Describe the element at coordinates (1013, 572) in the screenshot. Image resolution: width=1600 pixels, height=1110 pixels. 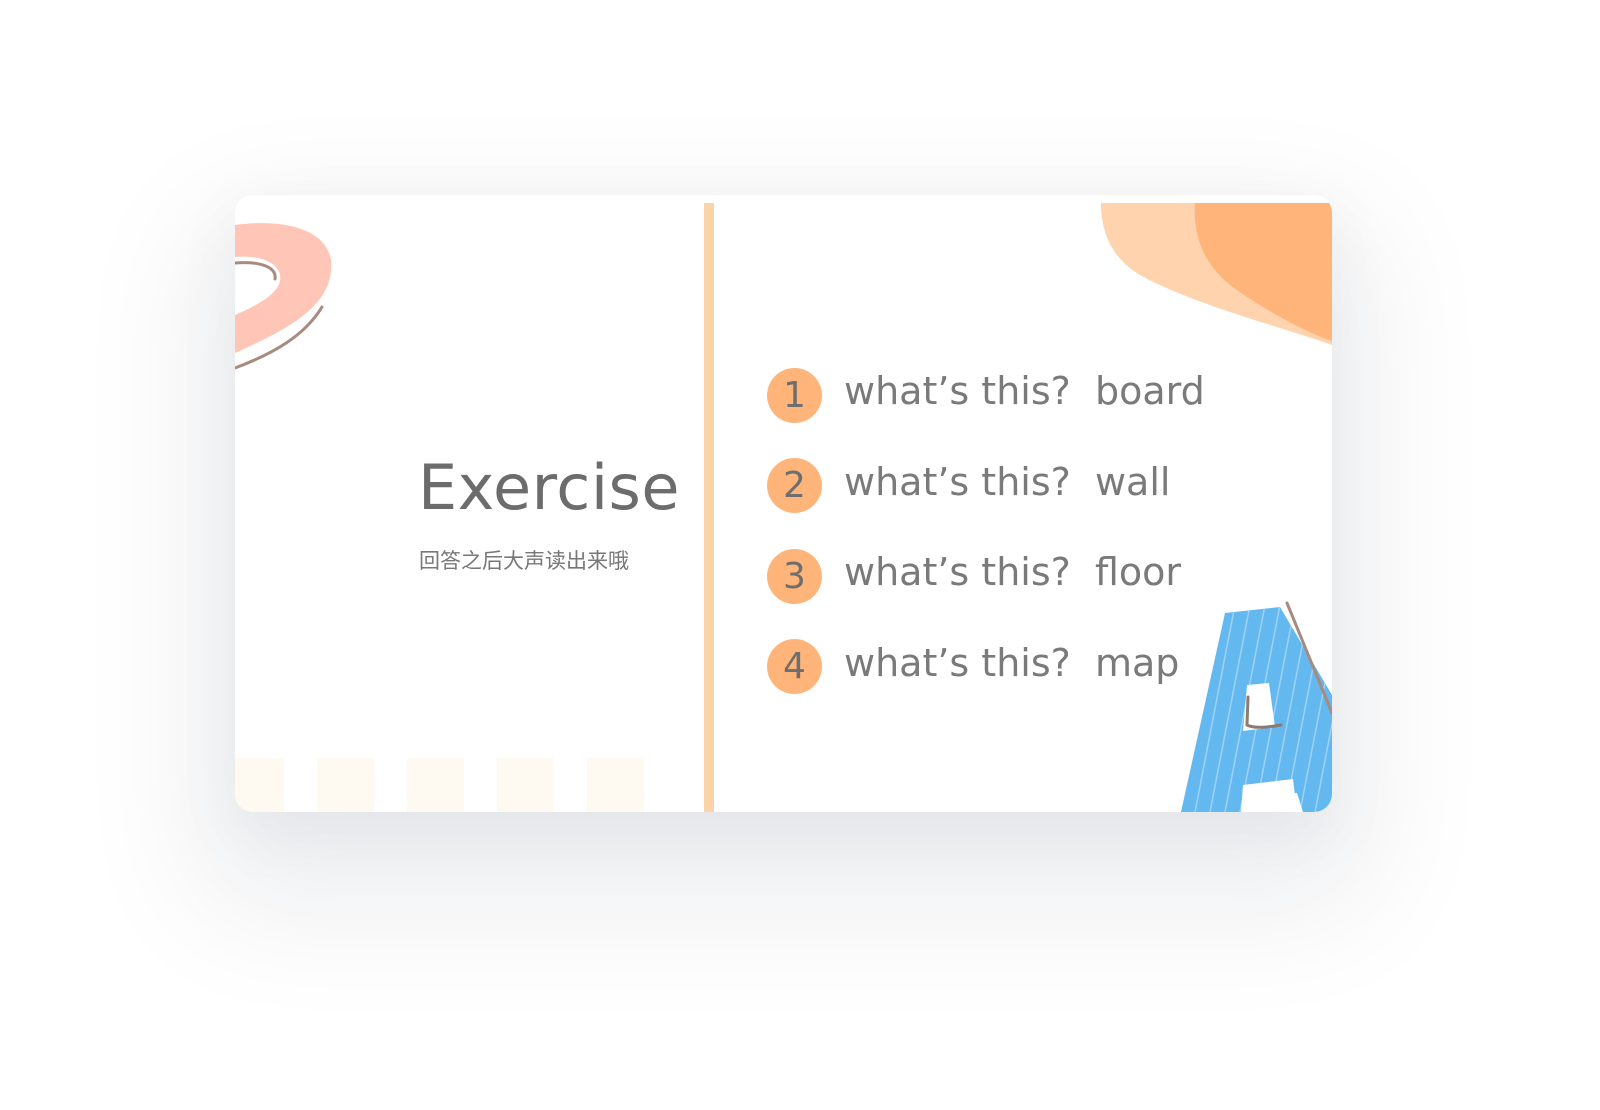
I see `question-text: what’s this? floor` at that location.